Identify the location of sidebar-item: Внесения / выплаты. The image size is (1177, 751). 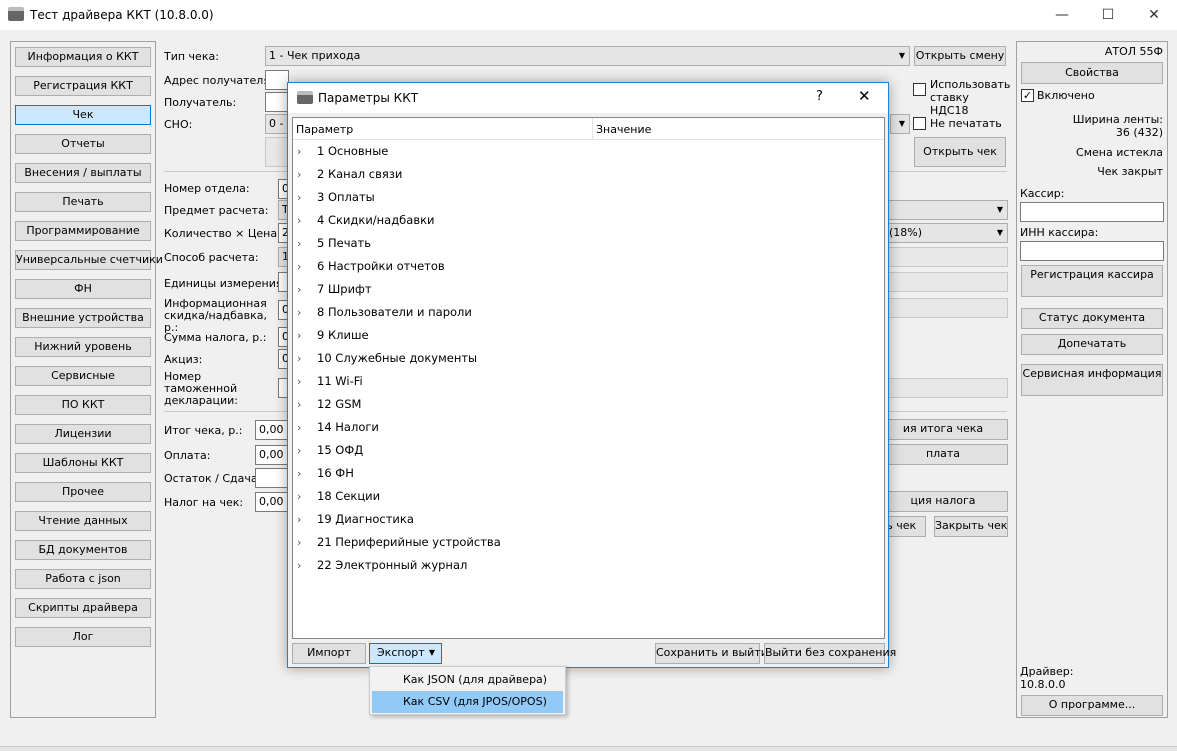
(83, 173).